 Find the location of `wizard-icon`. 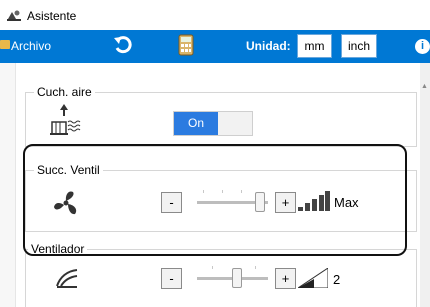

wizard-icon is located at coordinates (14, 15).